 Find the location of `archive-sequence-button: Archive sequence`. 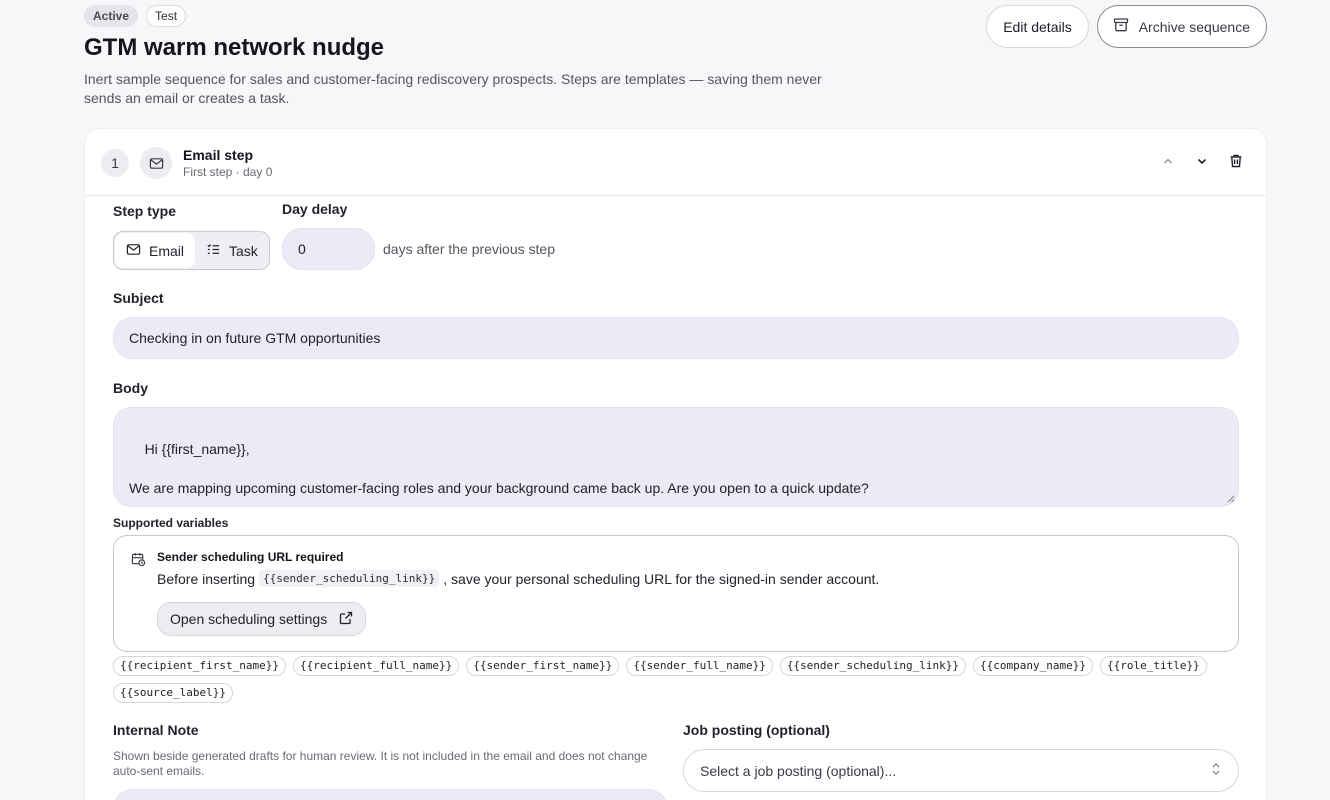

archive-sequence-button: Archive sequence is located at coordinates (1181, 26).